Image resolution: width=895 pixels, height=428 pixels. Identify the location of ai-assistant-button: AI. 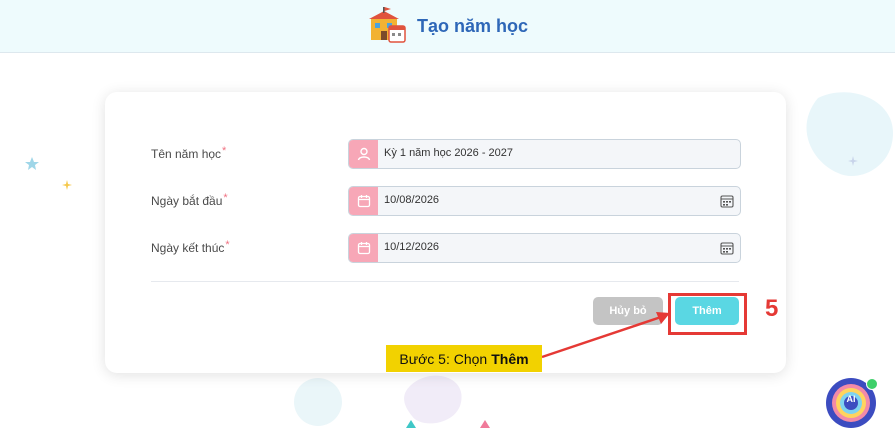
(852, 403).